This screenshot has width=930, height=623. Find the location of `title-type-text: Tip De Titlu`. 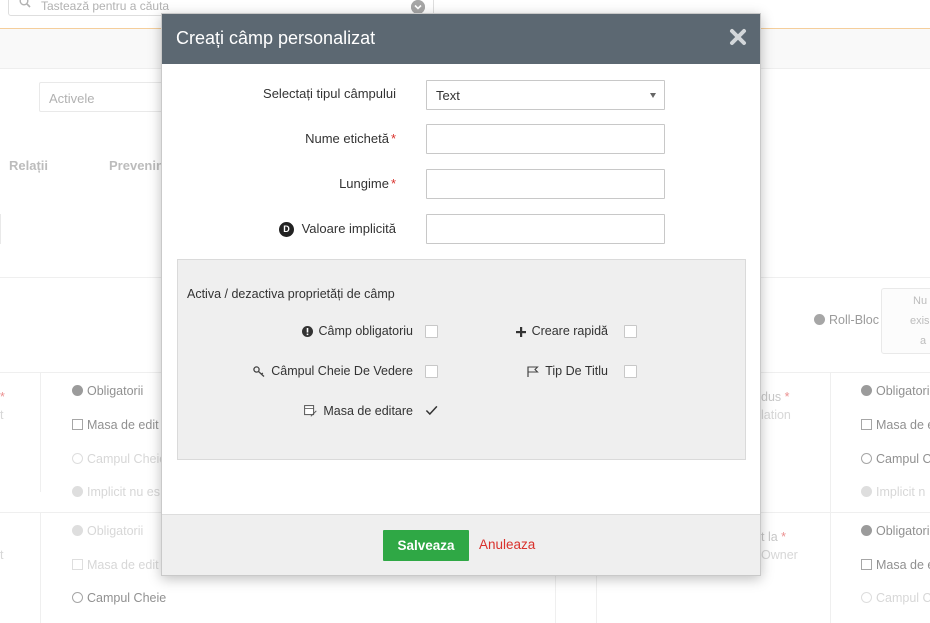

title-type-text: Tip De Titlu is located at coordinates (576, 371).